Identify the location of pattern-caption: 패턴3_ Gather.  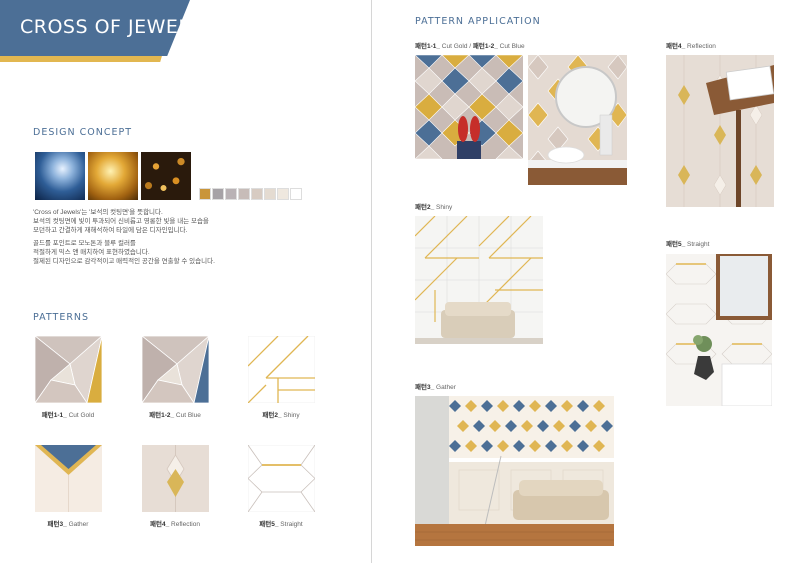
(68, 523).